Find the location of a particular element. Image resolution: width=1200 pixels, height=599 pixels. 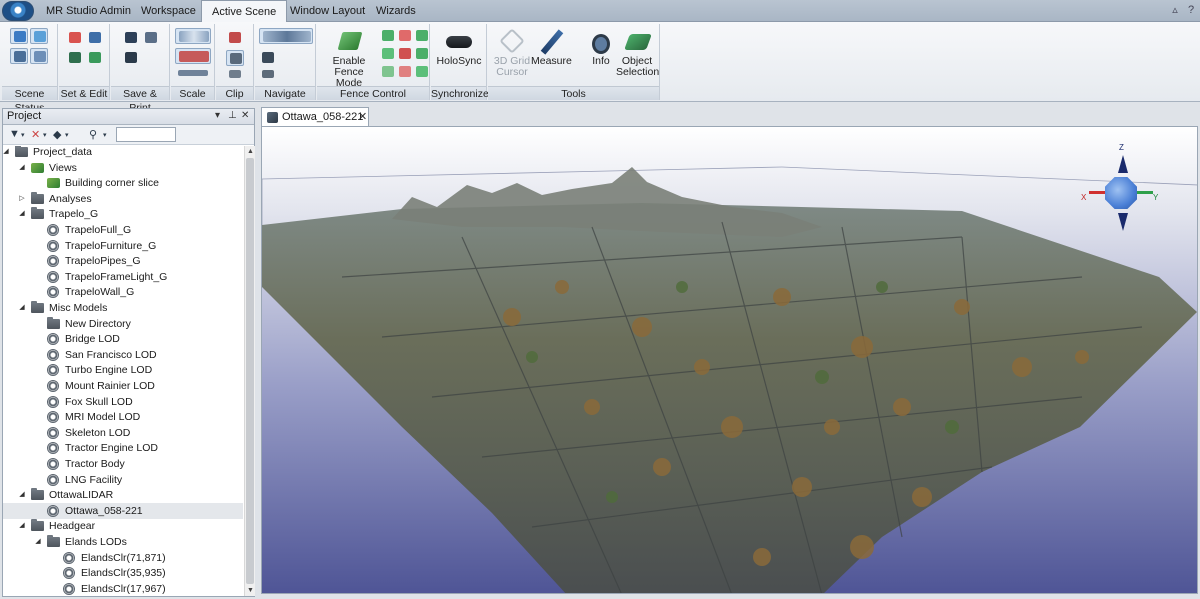

tree-item: Mount Rainier LOD is located at coordinates (123, 386).